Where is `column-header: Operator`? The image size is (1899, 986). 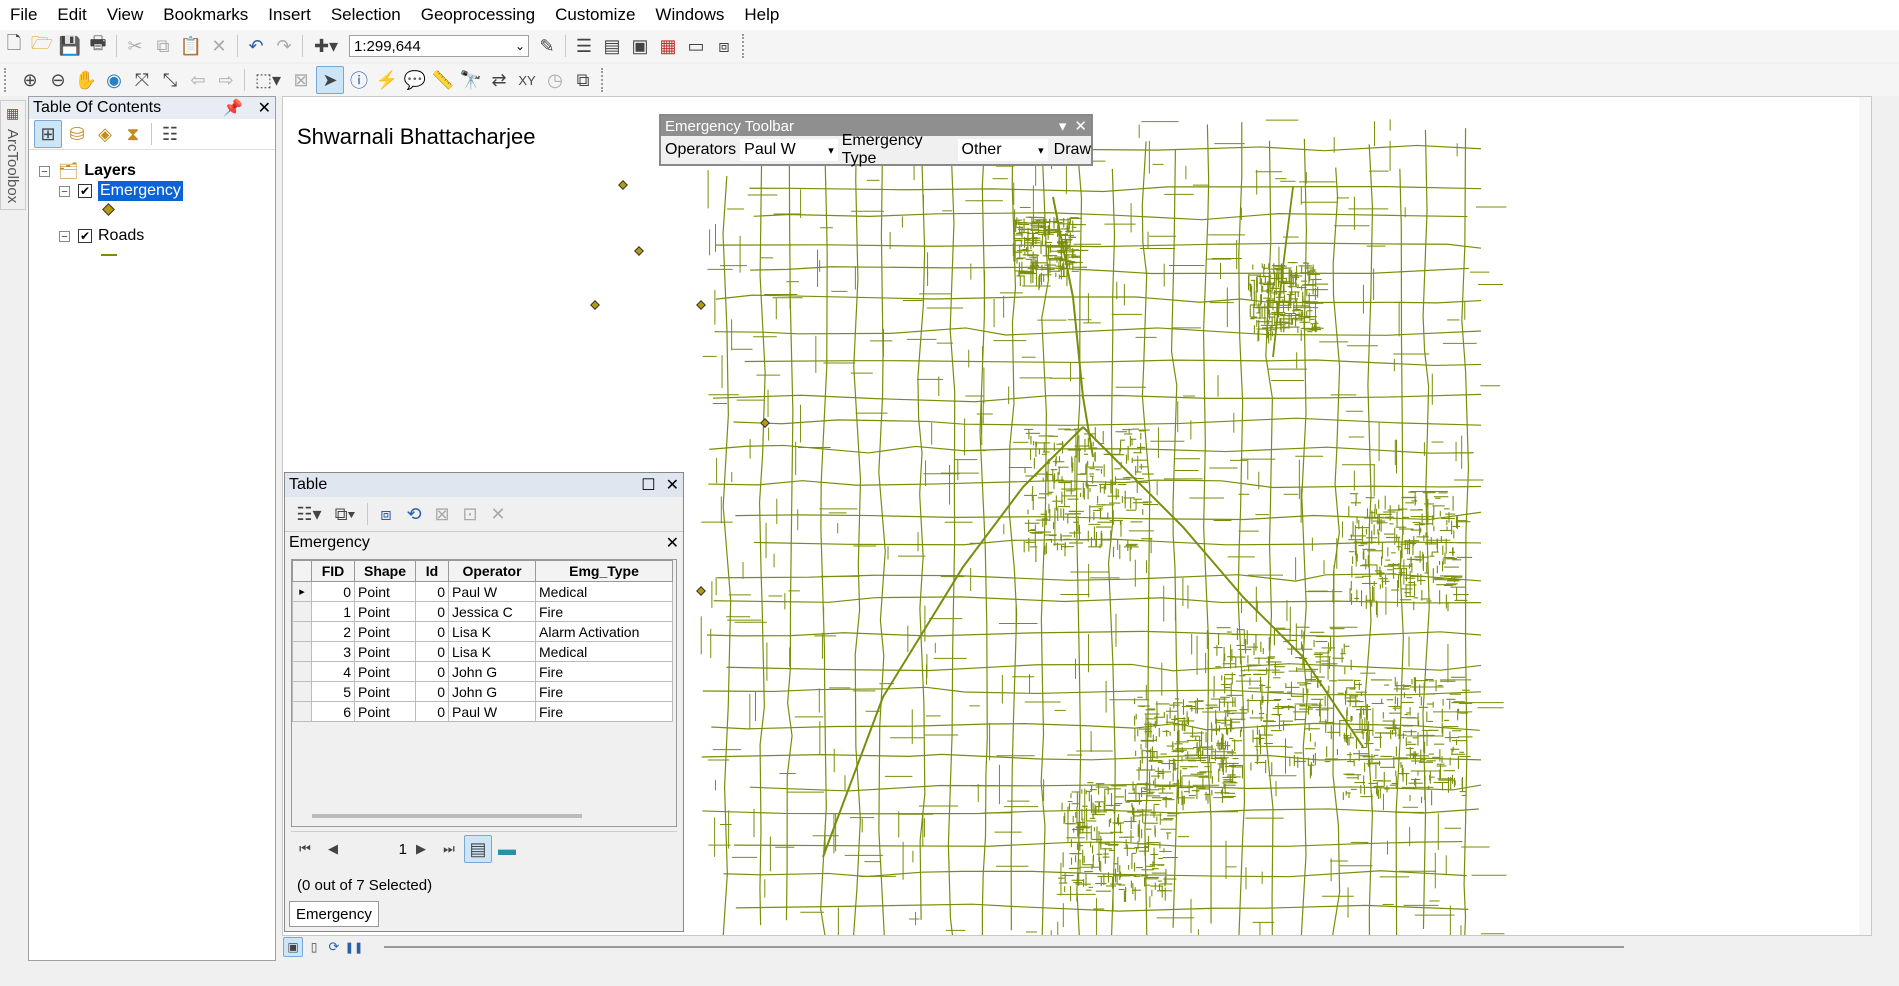
column-header: Operator is located at coordinates (492, 571).